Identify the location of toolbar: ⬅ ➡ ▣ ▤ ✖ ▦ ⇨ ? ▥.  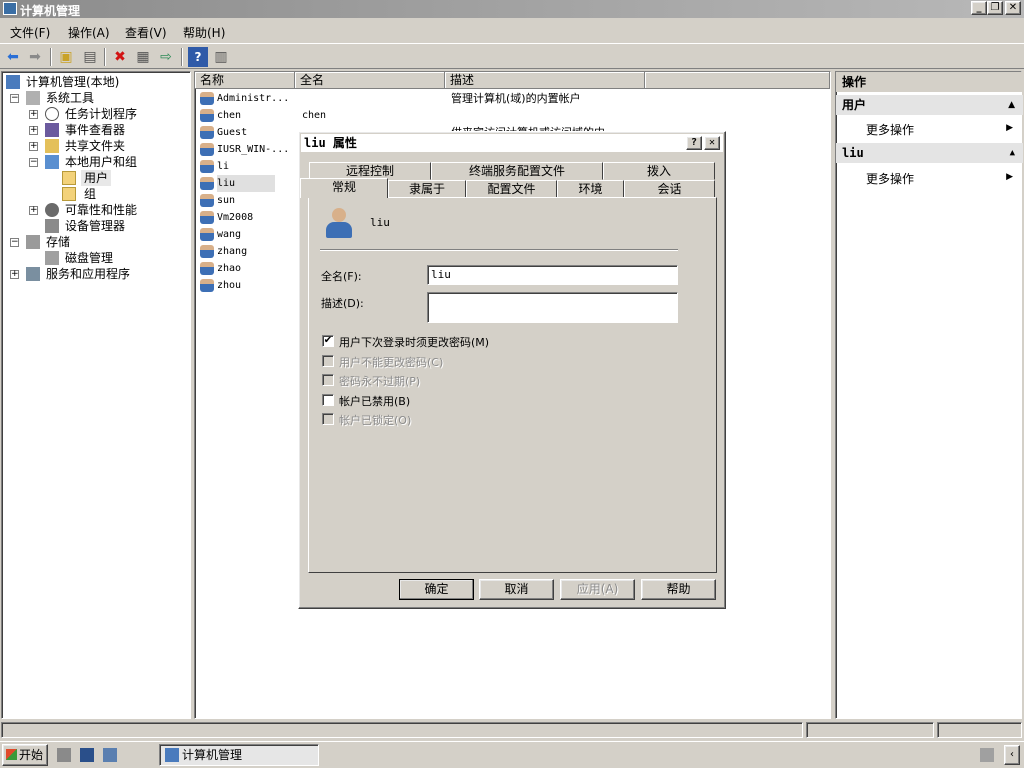
(512, 56).